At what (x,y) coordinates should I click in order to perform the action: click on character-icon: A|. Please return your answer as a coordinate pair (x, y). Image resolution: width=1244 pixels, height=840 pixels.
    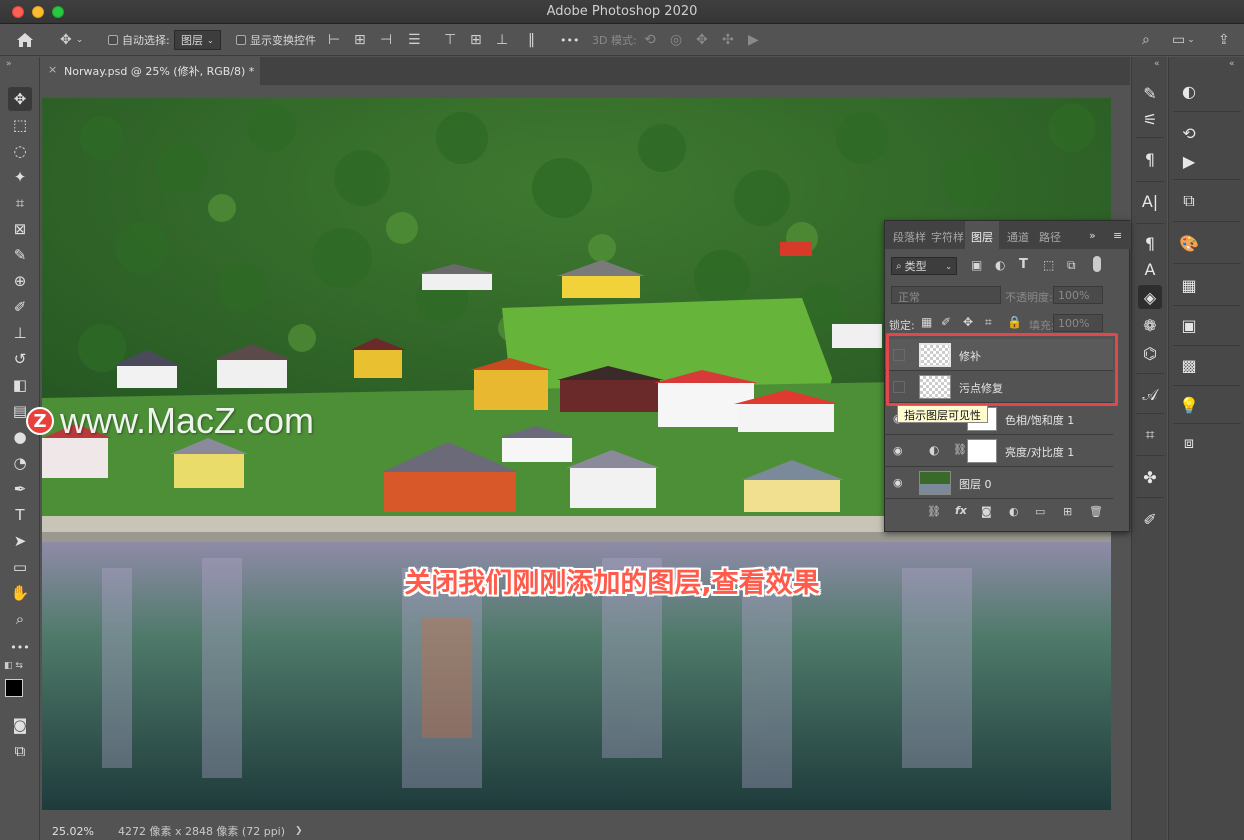
    Looking at the image, I should click on (1150, 201).